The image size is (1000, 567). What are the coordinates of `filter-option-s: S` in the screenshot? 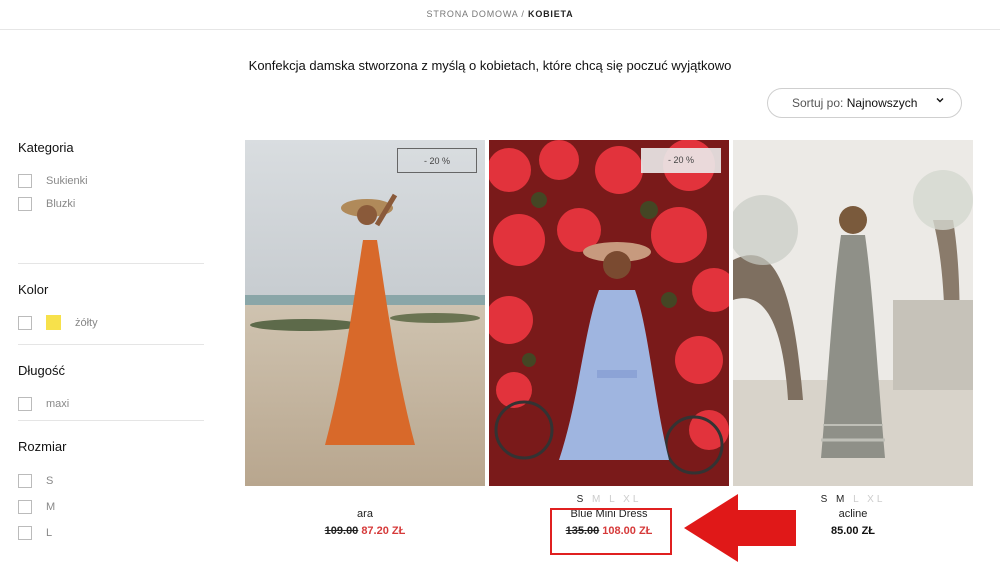 It's located at (111, 481).